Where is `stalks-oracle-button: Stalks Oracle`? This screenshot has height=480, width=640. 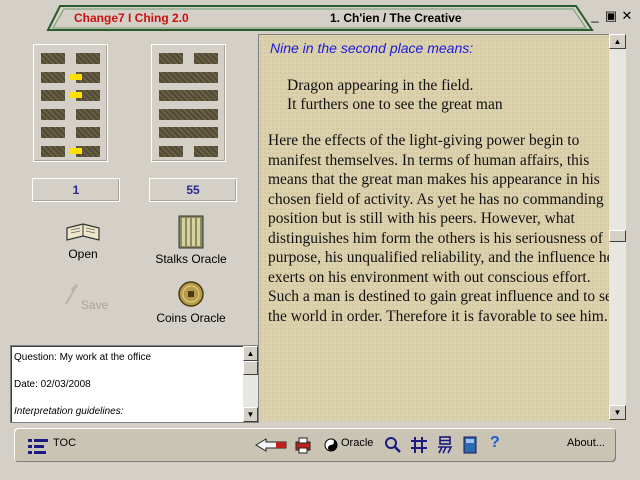 stalks-oracle-button: Stalks Oracle is located at coordinates (191, 240).